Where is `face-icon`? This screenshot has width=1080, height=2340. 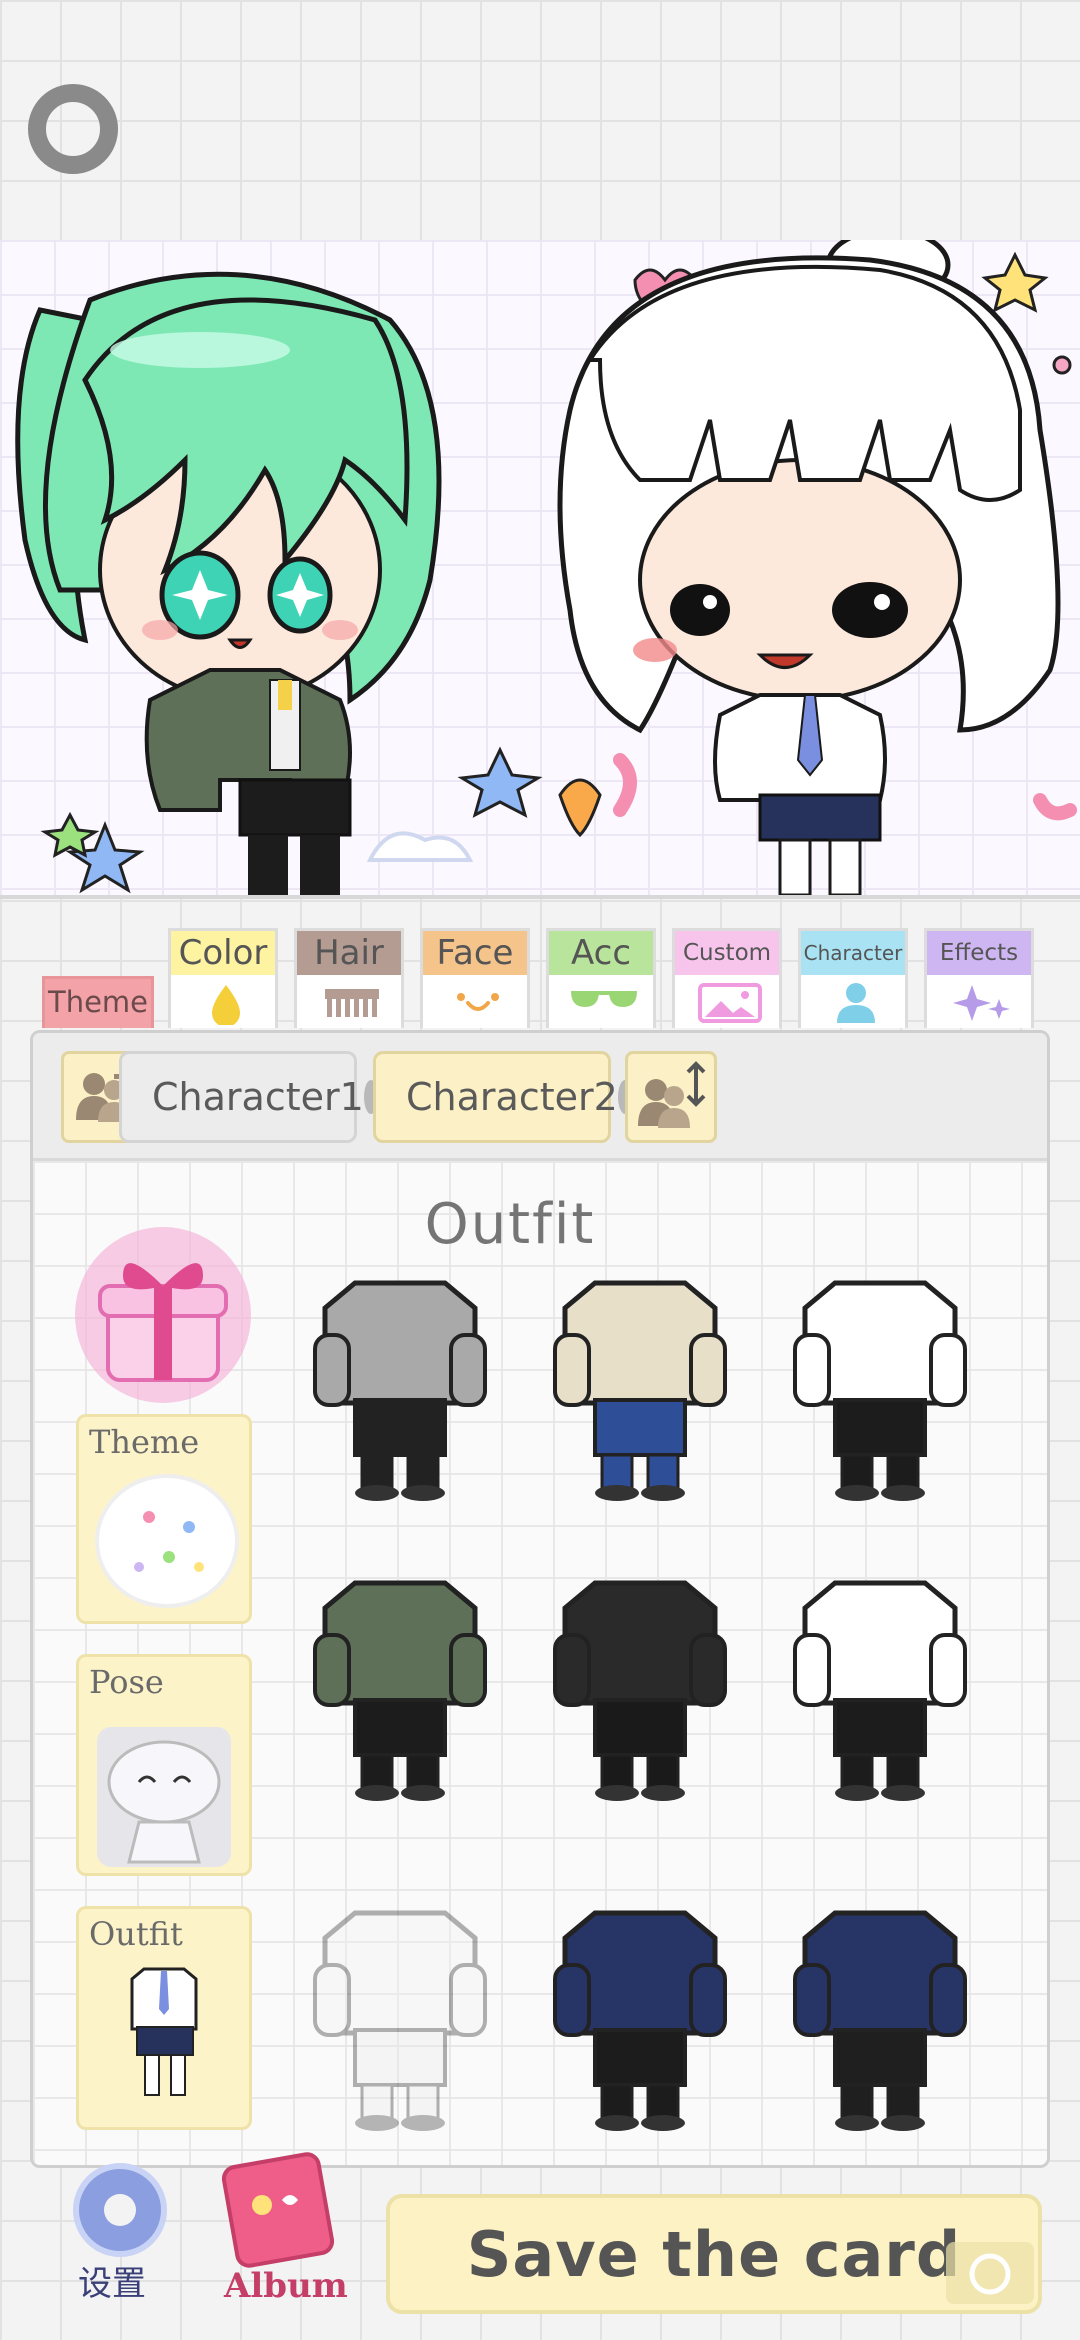
face-icon is located at coordinates (478, 1002).